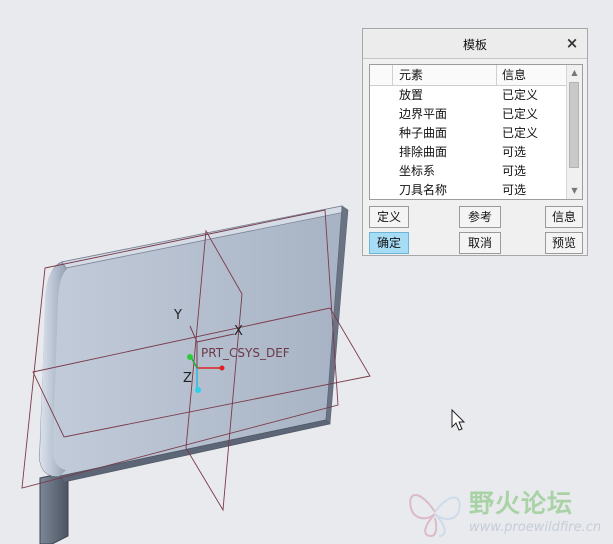 The image size is (613, 544). I want to click on table-row: 刀具名称 可选, so click(469, 190).